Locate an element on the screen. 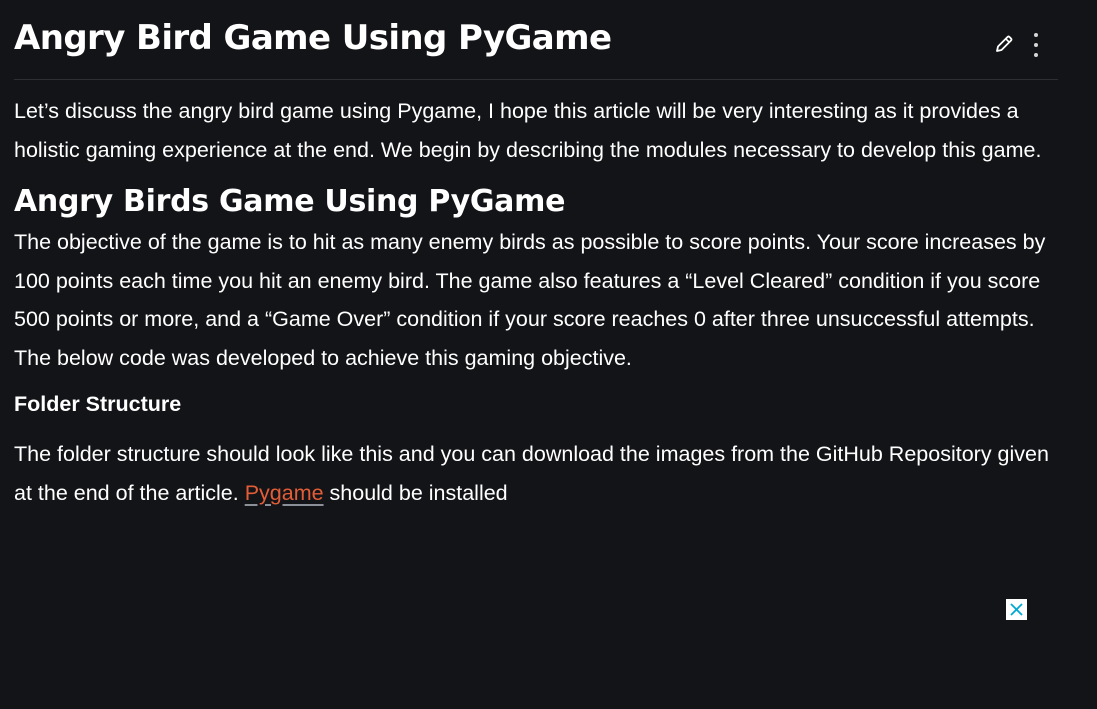  edit-button is located at coordinates (1004, 44).